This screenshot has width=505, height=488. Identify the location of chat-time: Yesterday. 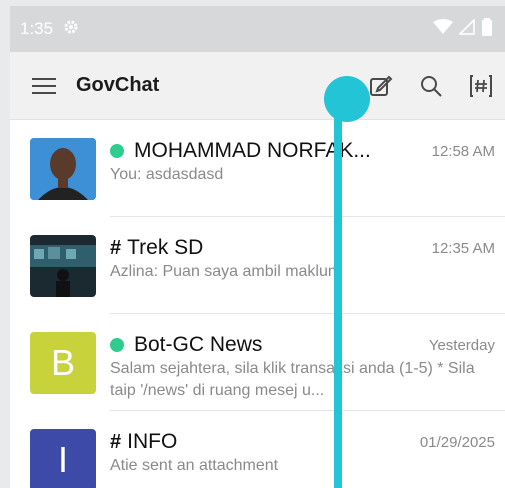
(461, 345).